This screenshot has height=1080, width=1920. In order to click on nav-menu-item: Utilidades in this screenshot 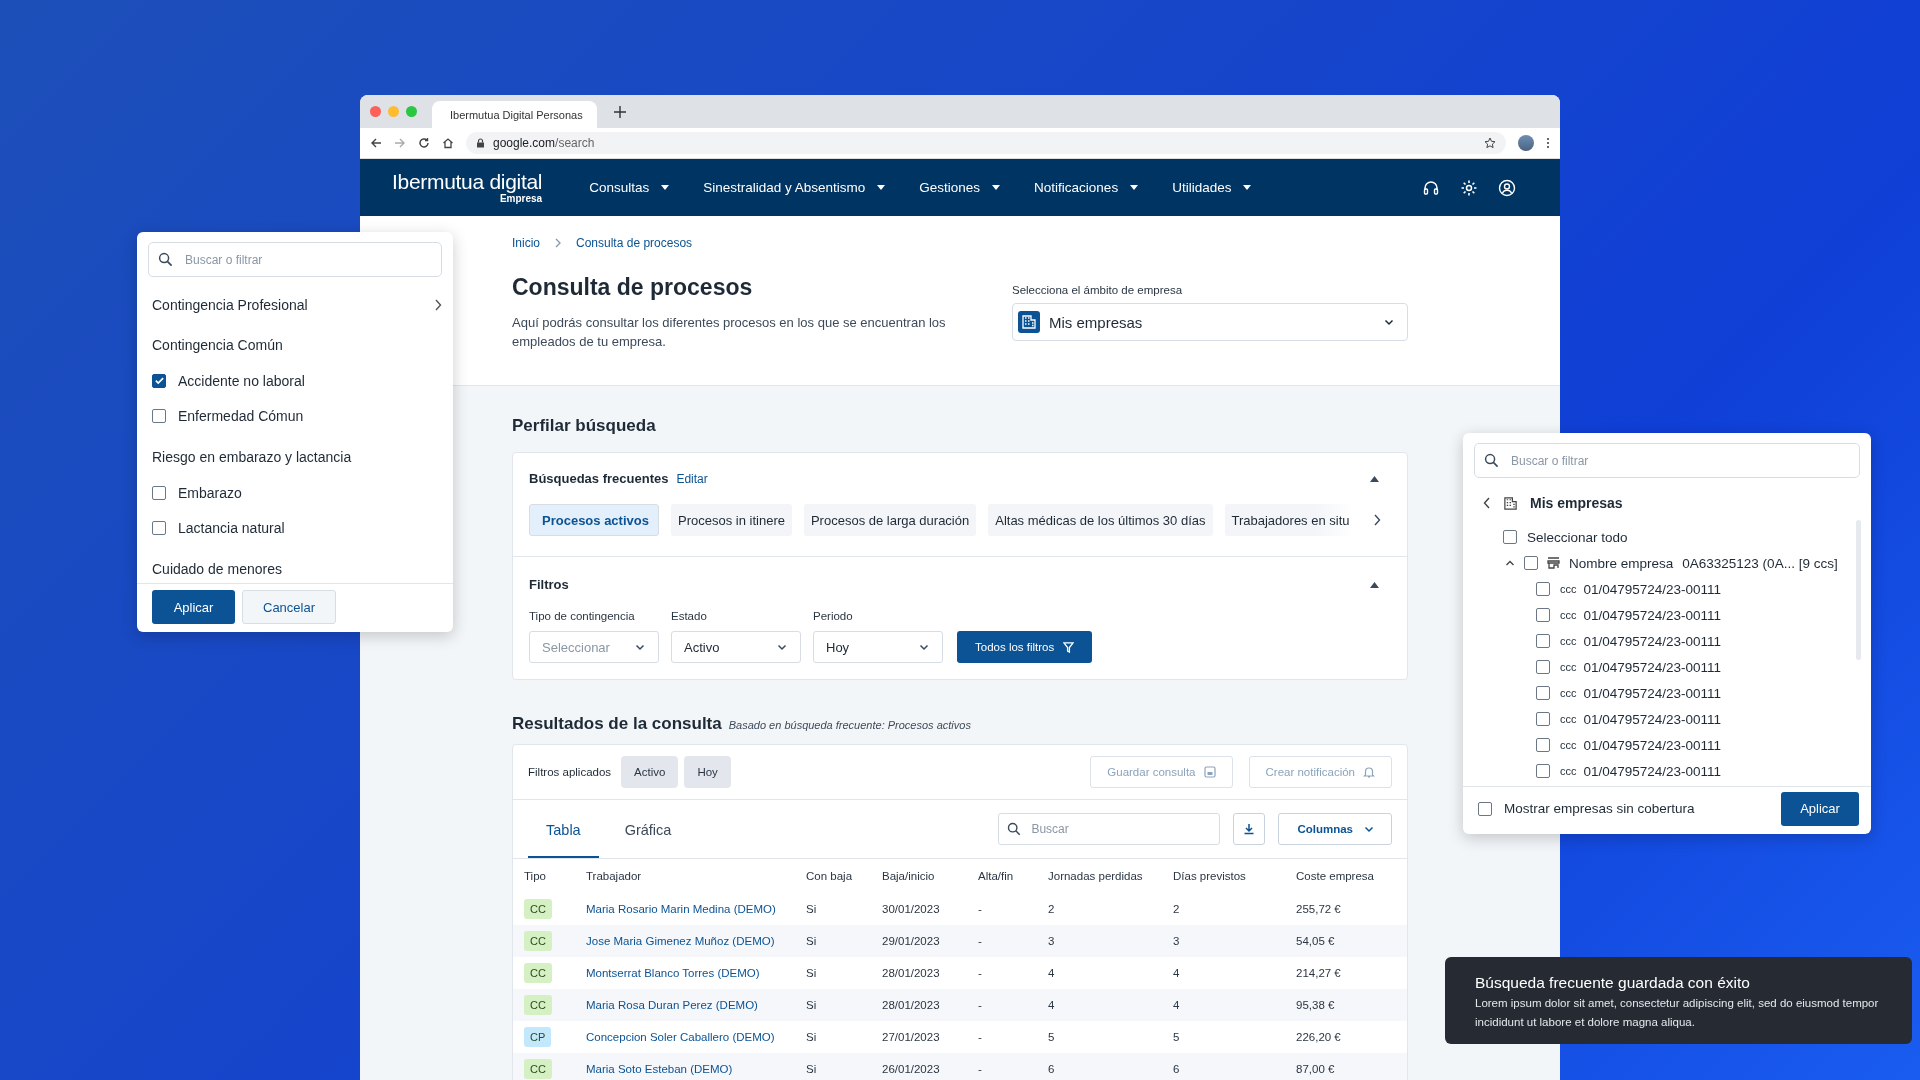, I will do `click(1212, 187)`.